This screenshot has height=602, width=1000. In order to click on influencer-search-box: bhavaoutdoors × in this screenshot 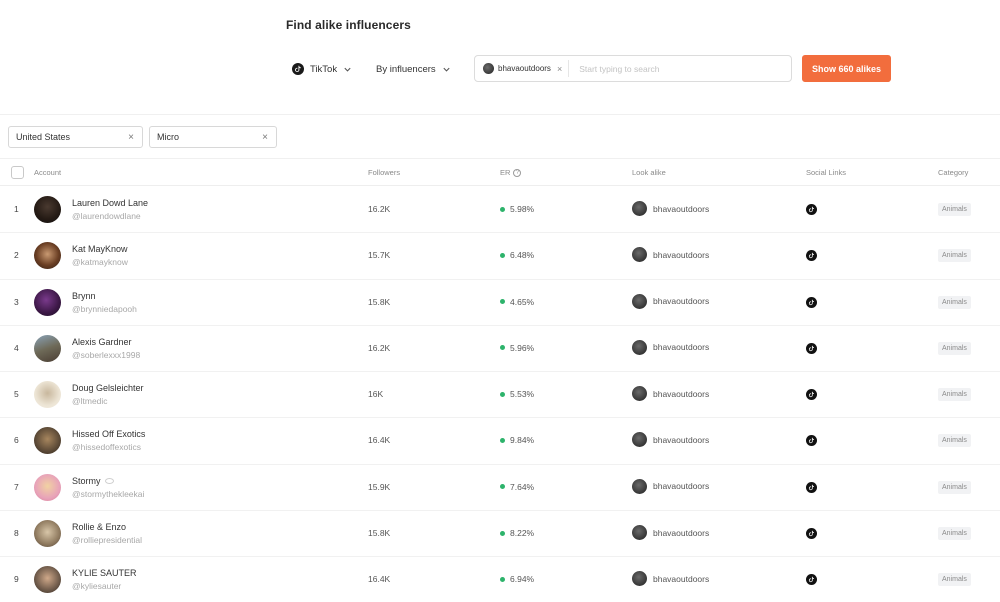, I will do `click(633, 68)`.